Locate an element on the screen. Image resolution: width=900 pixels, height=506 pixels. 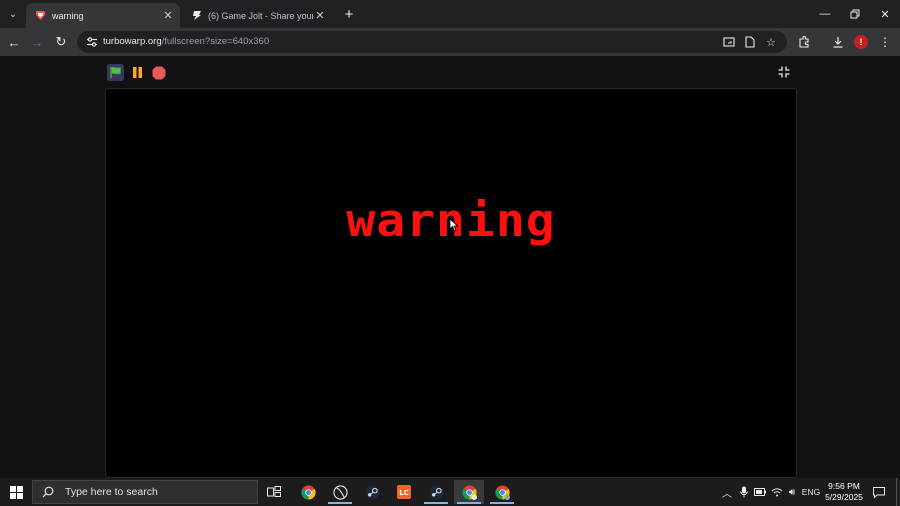
menu-button: ⋮ is located at coordinates (885, 42).